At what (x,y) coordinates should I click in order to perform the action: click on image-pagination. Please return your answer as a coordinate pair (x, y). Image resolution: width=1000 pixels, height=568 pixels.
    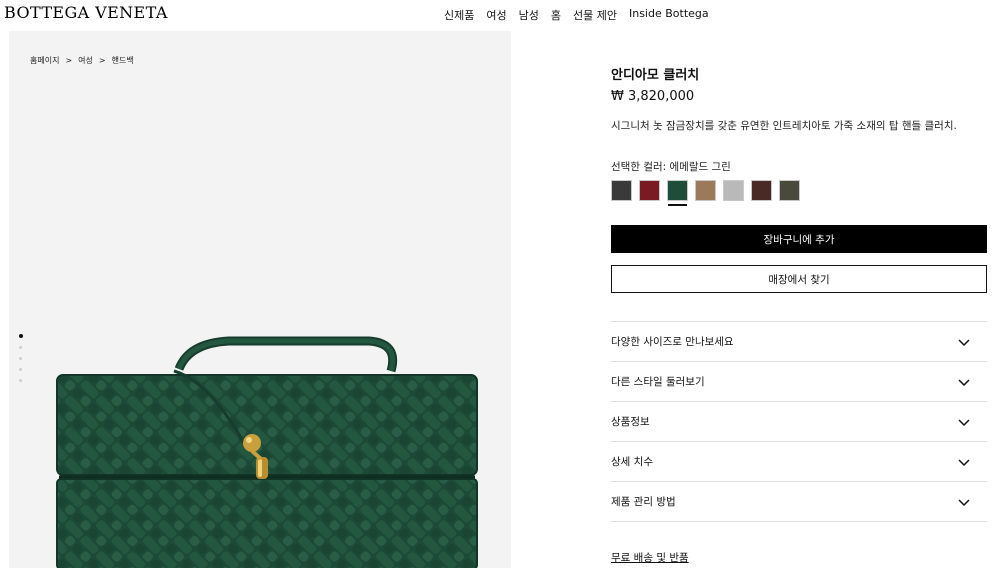
    Looking at the image, I should click on (21, 358).